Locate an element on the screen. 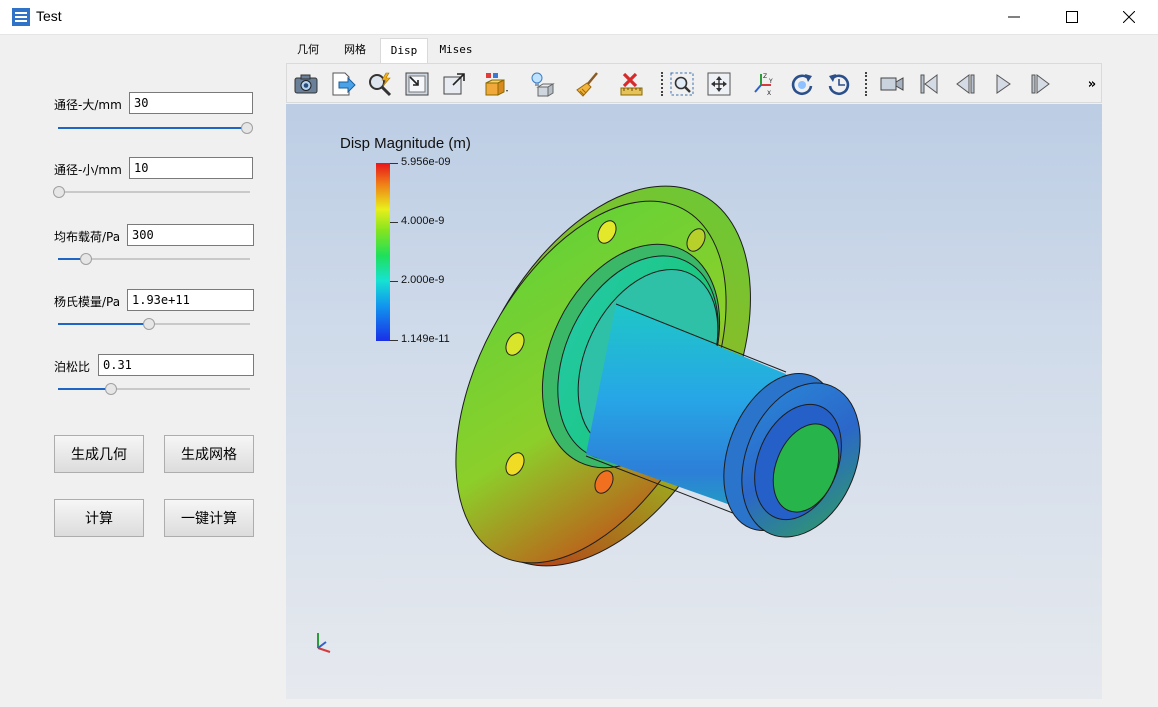 The width and height of the screenshot is (1158, 707). poisson-slider is located at coordinates (154, 389).